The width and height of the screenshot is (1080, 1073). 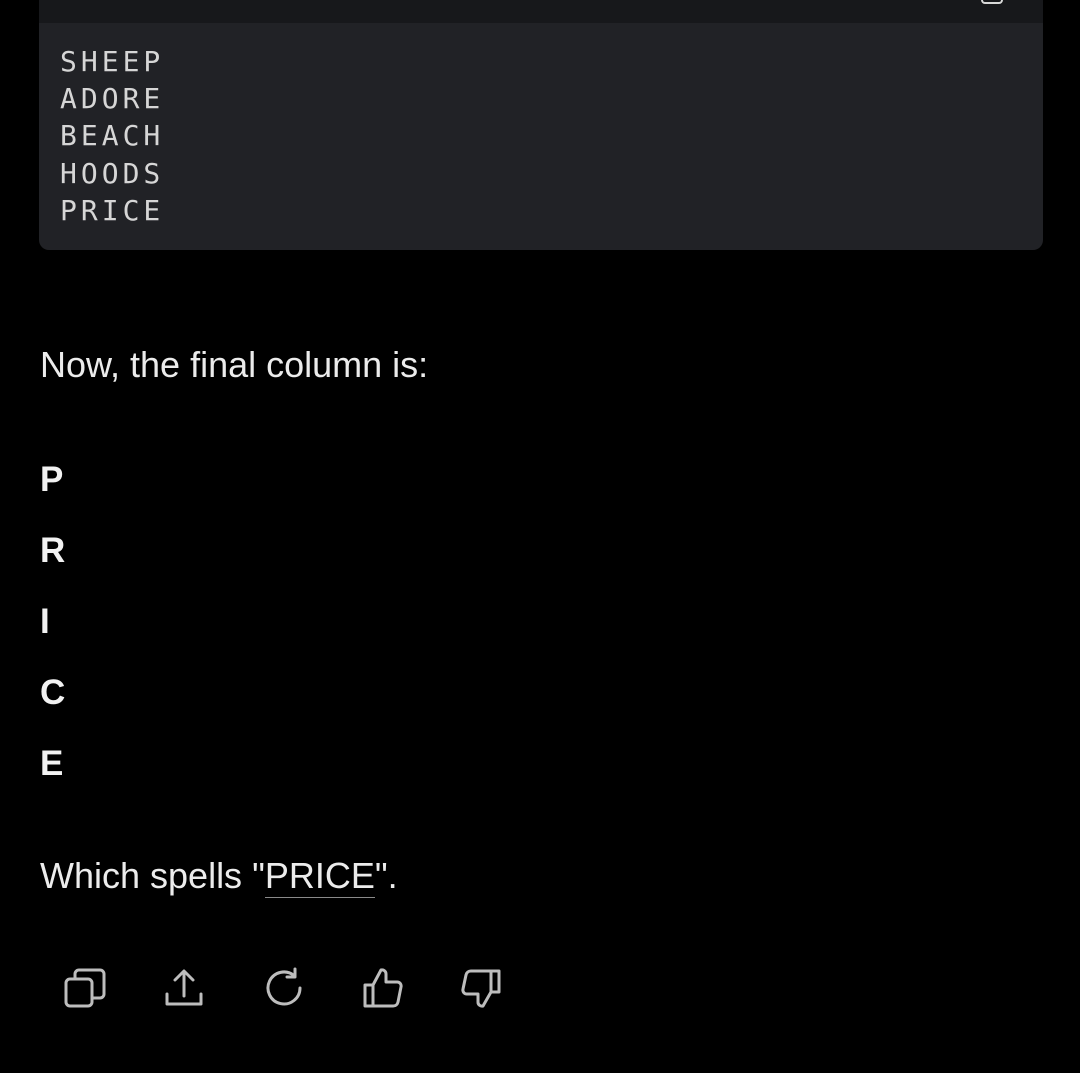 What do you see at coordinates (52, 479) in the screenshot?
I see `column-letter: P` at bounding box center [52, 479].